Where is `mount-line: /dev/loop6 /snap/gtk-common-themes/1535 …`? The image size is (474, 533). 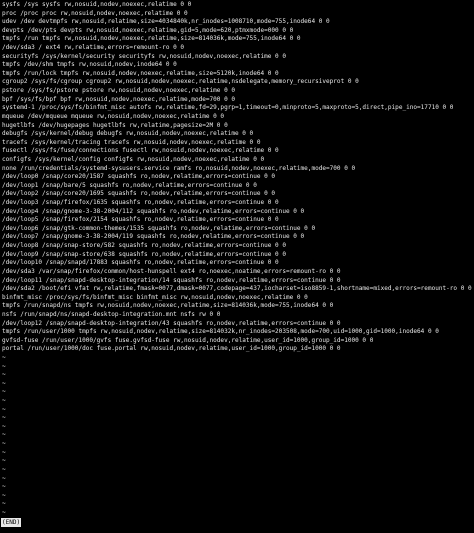 mount-line: /dev/loop6 /snap/gtk-common-themes/1535 … is located at coordinates (159, 228).